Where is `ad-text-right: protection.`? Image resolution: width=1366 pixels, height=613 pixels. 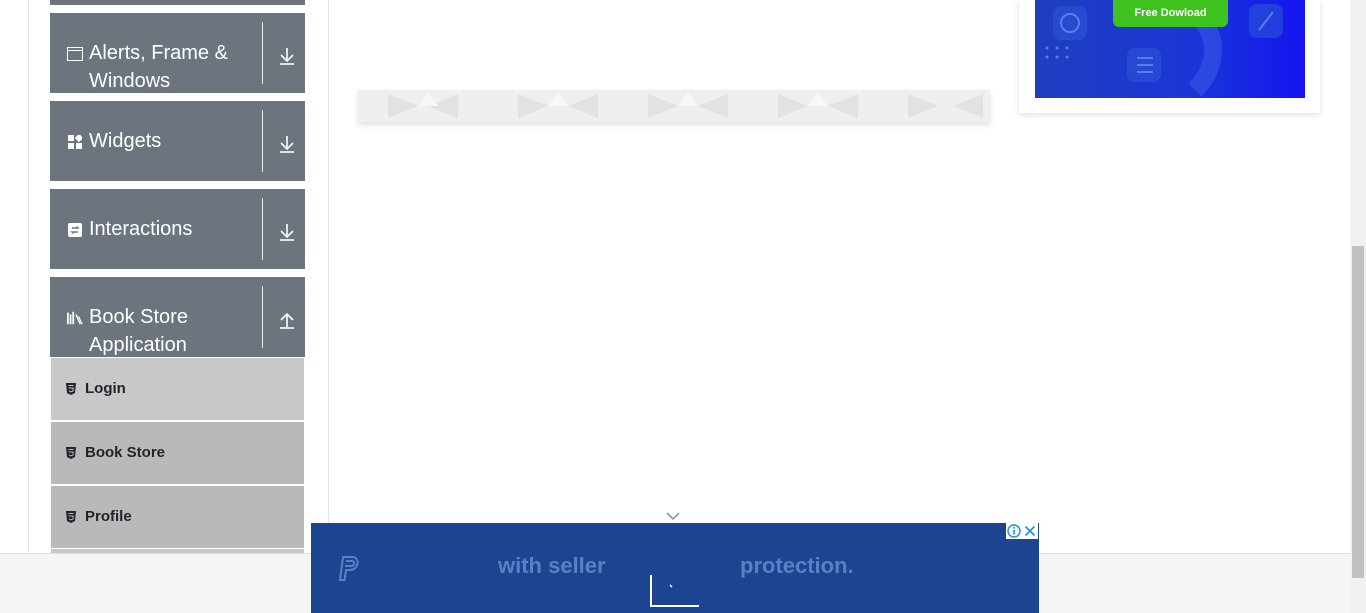 ad-text-right: protection. is located at coordinates (797, 565).